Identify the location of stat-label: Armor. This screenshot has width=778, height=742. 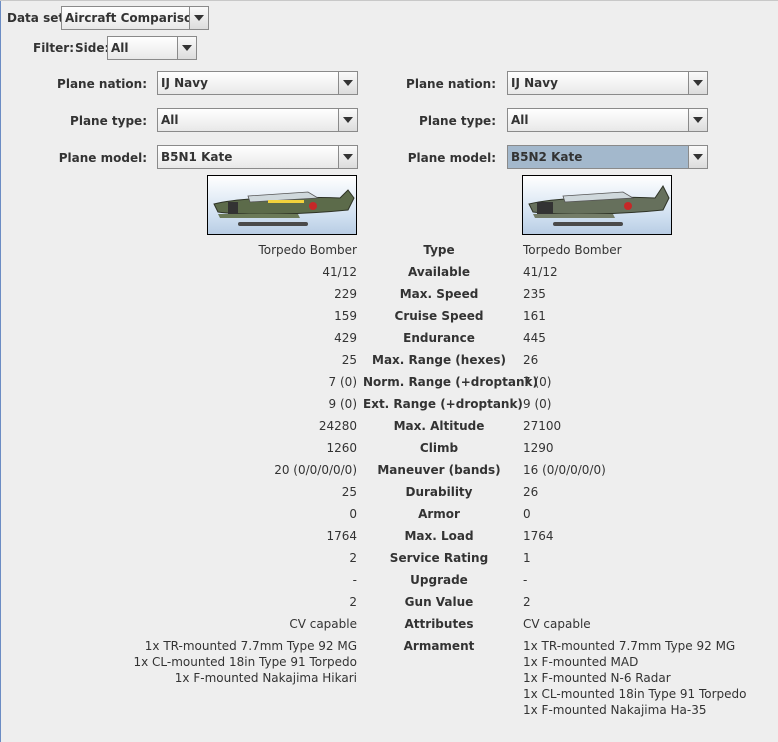
(439, 514).